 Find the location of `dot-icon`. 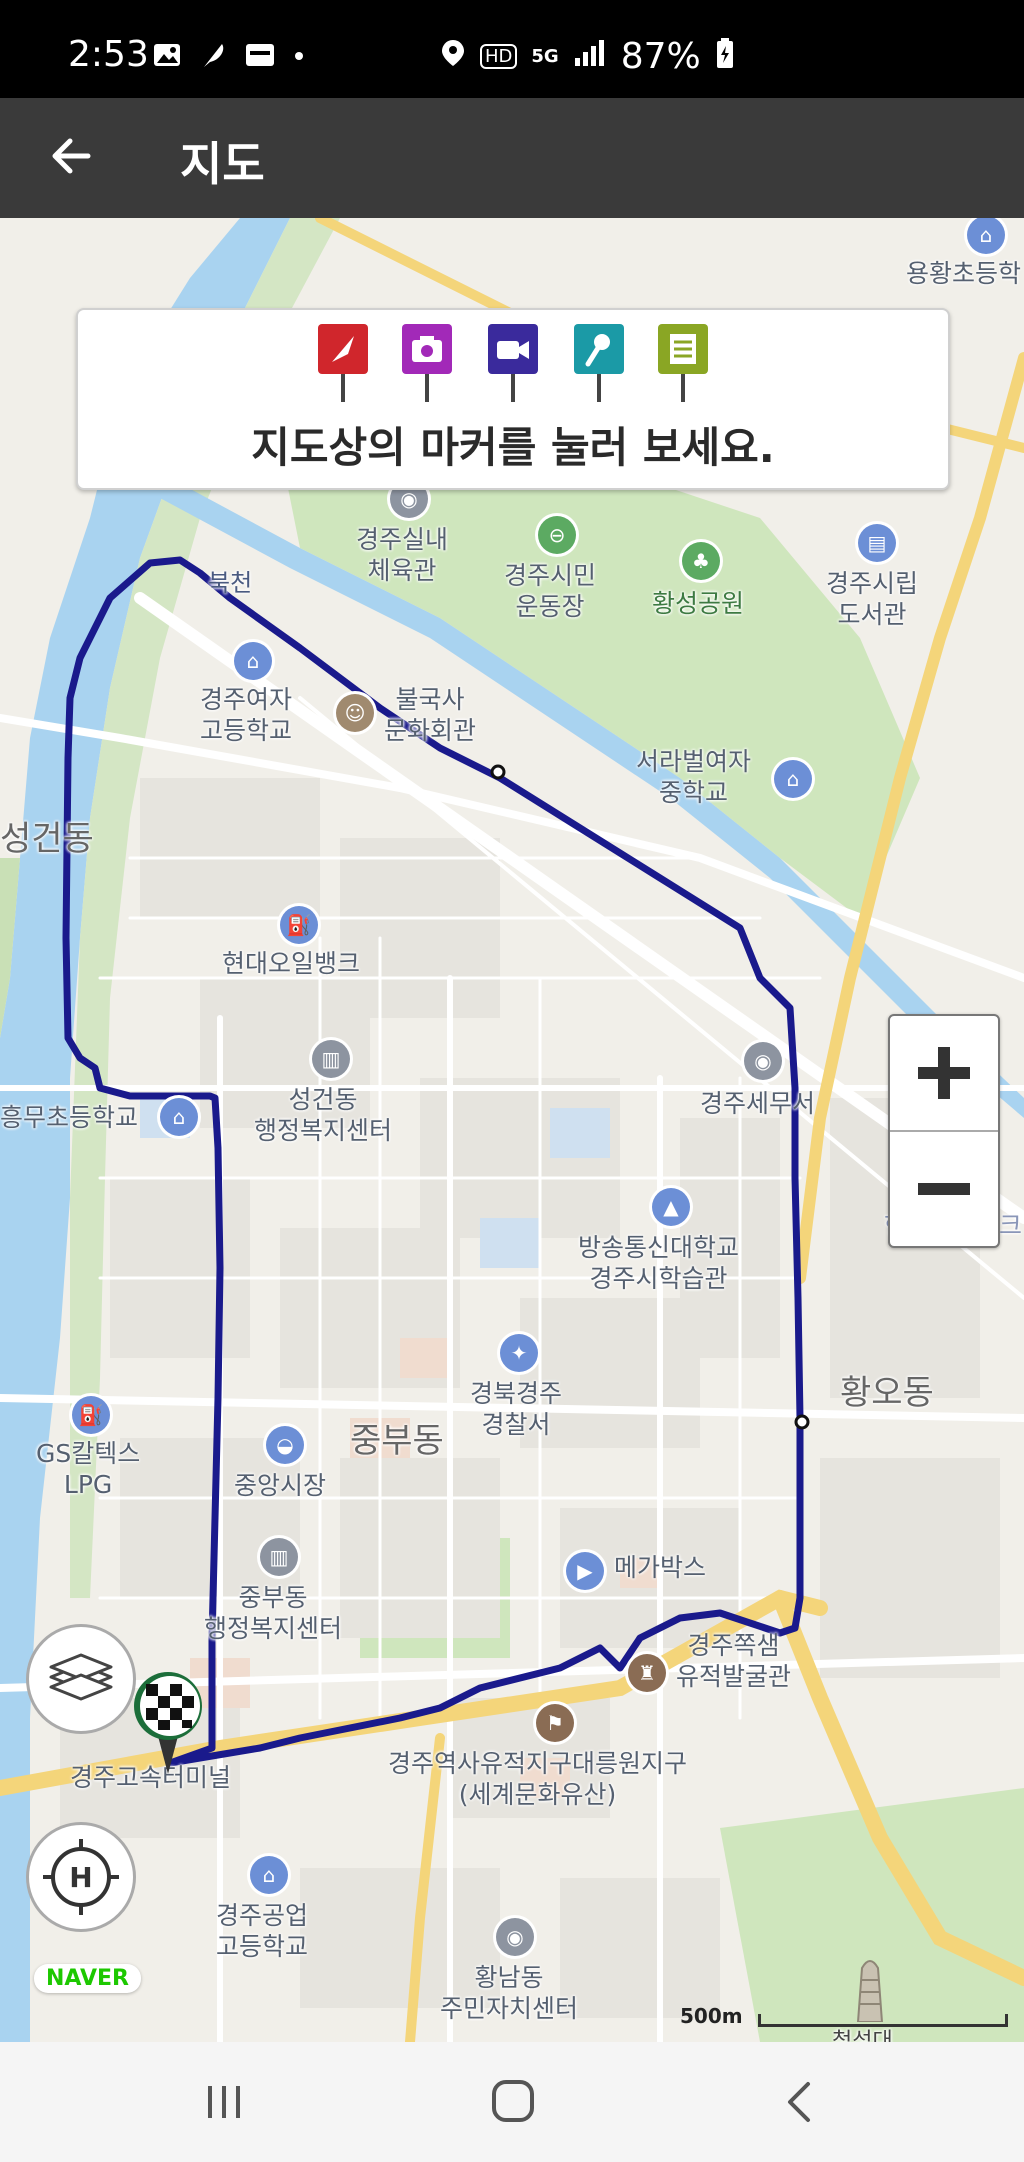

dot-icon is located at coordinates (299, 58).